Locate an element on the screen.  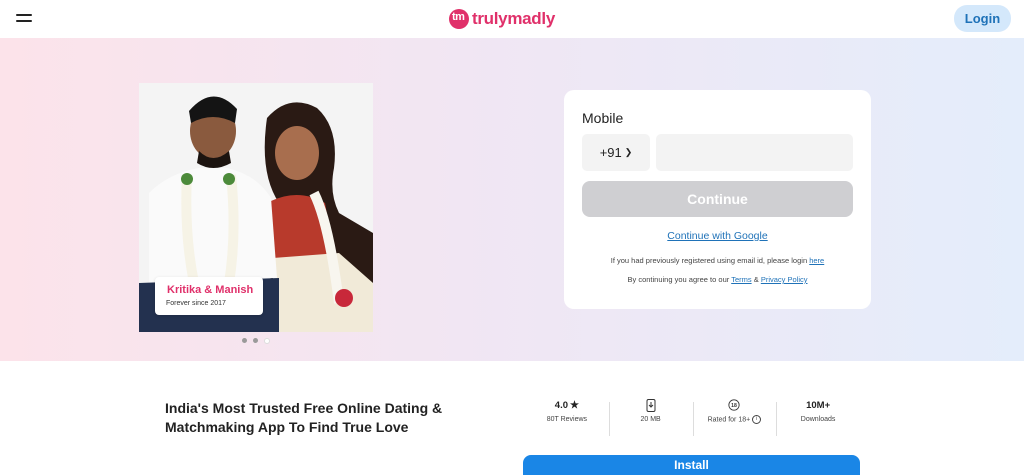
continue-button: Continue is located at coordinates (717, 199).